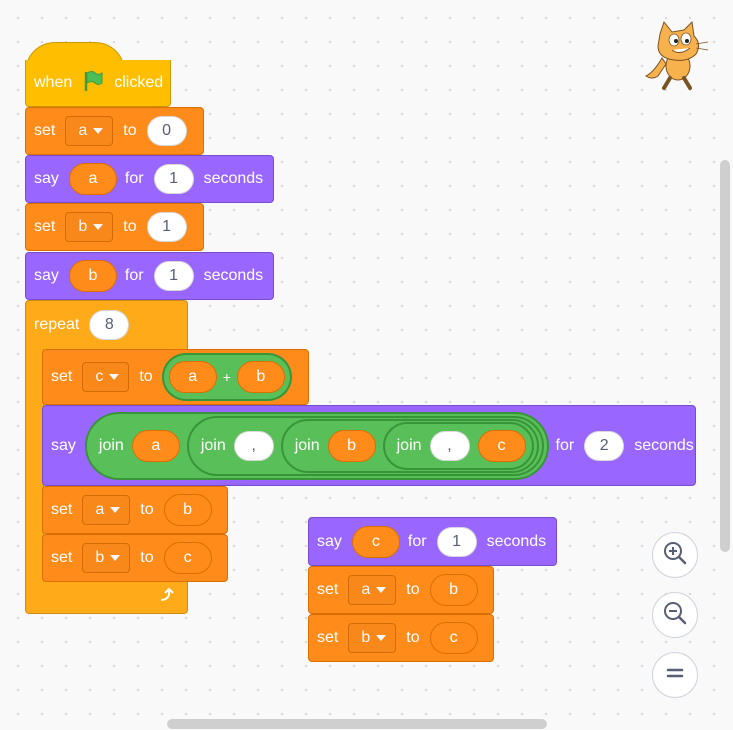 This screenshot has height=730, width=733. I want to click on set-b-block: set b to 1, so click(114, 227).